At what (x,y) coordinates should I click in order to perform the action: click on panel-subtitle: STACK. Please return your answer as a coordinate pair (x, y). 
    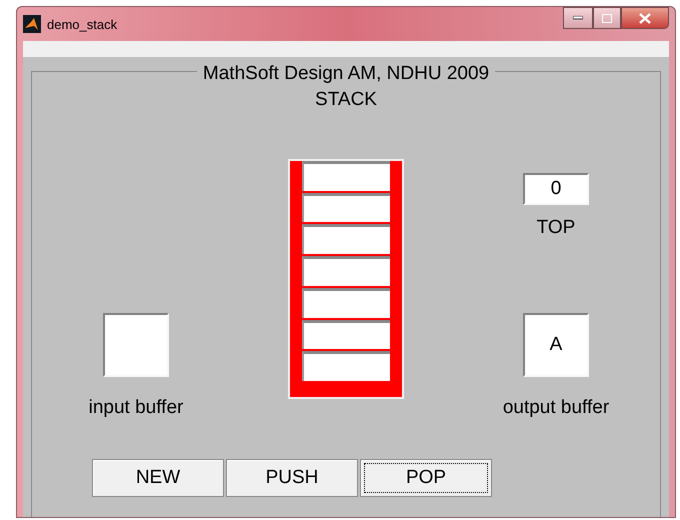
    Looking at the image, I should click on (346, 100).